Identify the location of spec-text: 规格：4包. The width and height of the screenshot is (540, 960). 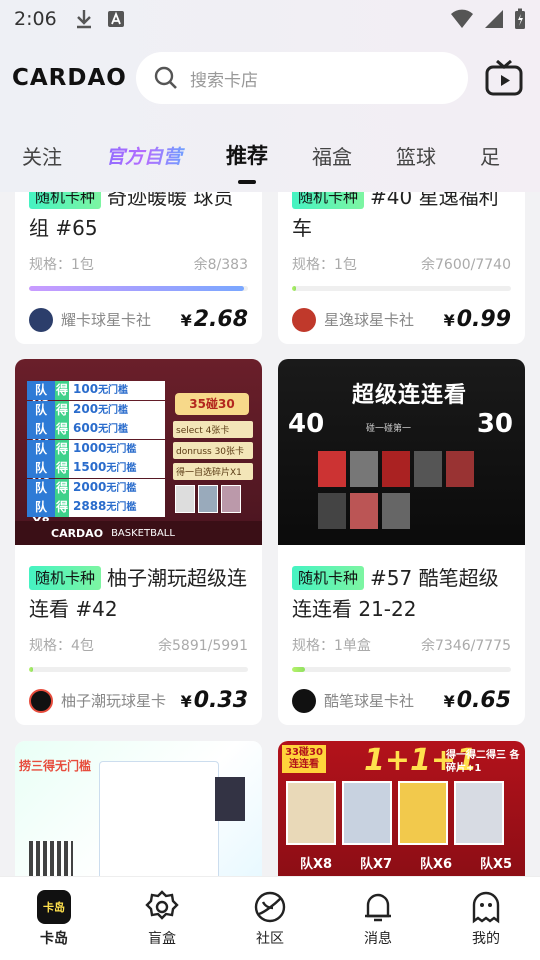
(61, 646).